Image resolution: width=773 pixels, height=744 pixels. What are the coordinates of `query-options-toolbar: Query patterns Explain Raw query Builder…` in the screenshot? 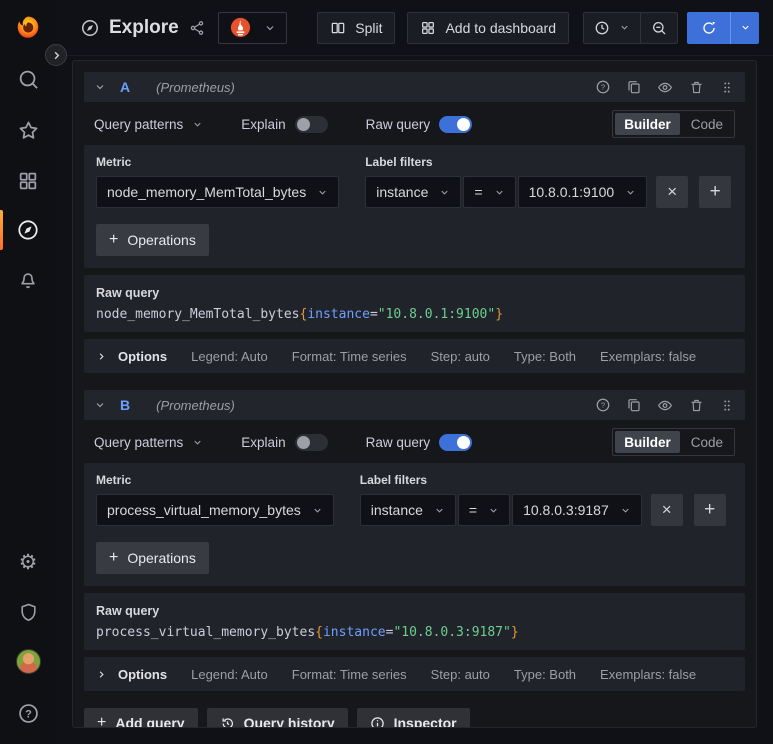 It's located at (414, 441).